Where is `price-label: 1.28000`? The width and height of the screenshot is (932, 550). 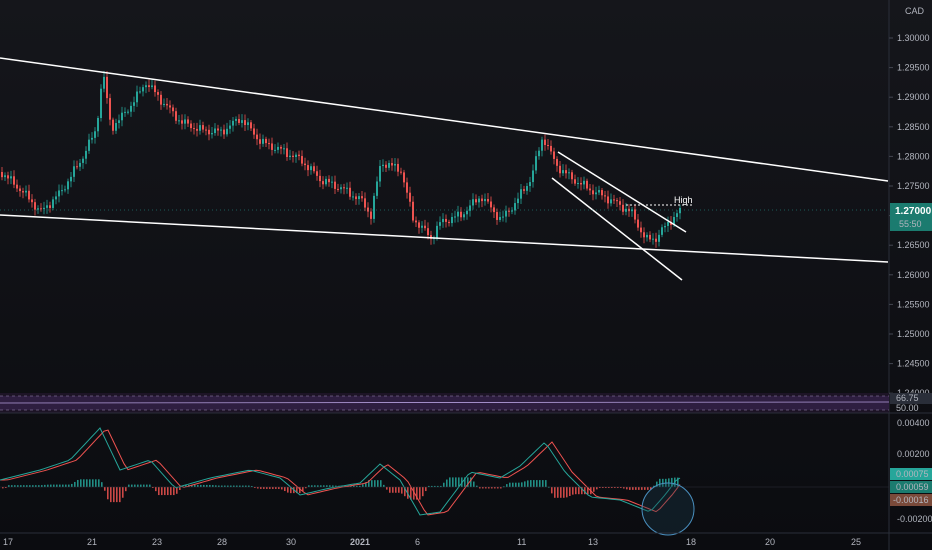 price-label: 1.28000 is located at coordinates (913, 156).